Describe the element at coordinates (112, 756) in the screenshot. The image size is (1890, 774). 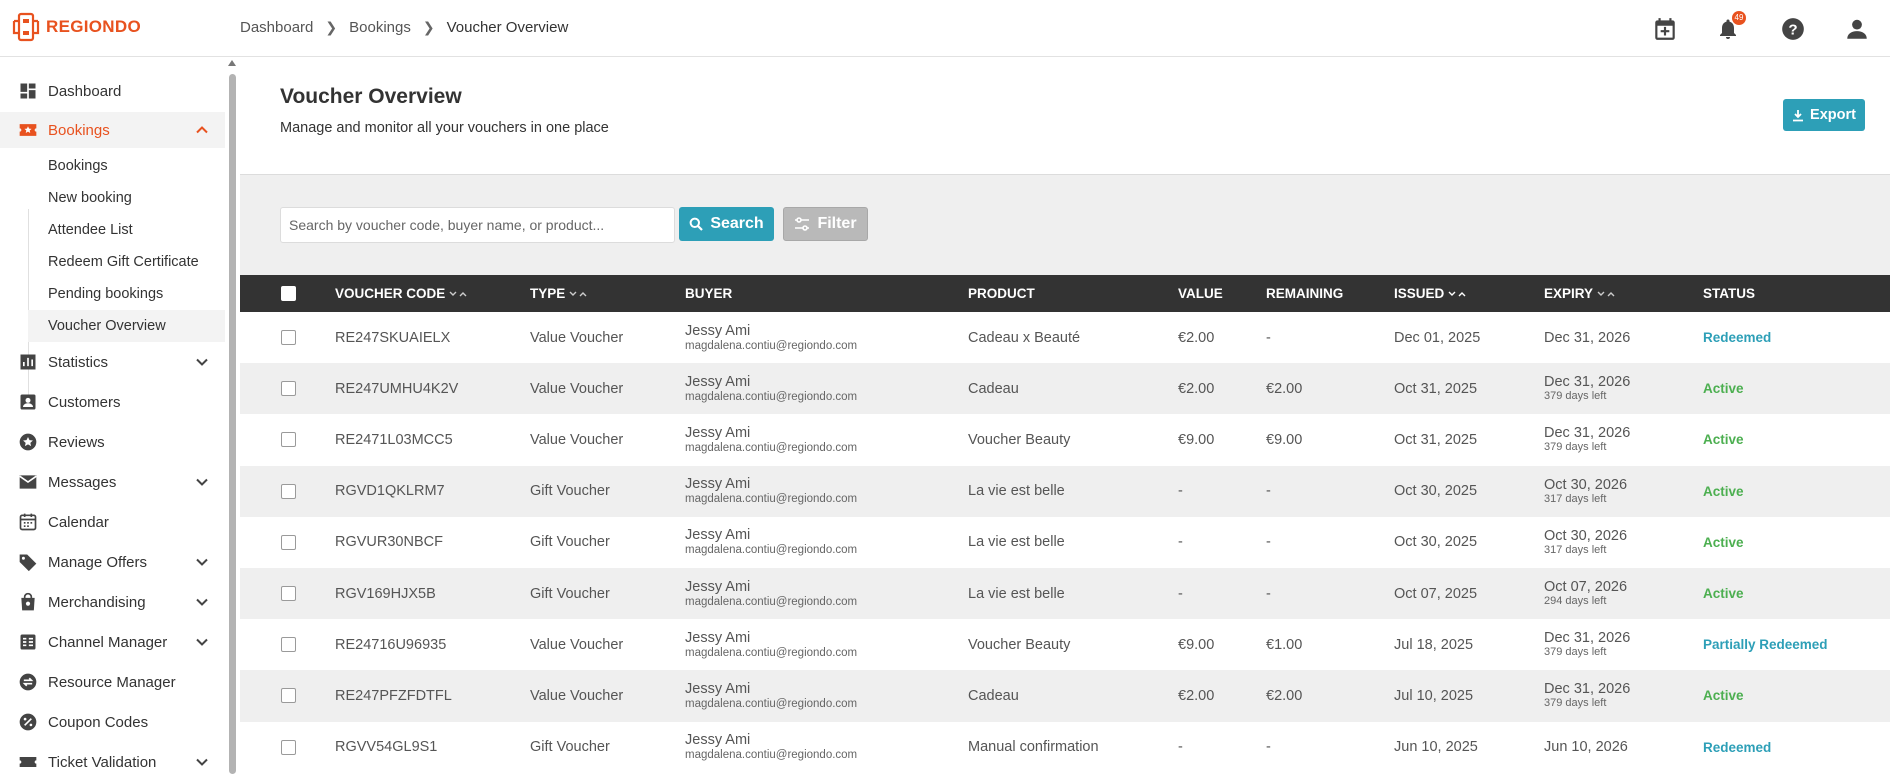
I see `sidebar-item-ticket-validation: Ticket Validation` at that location.